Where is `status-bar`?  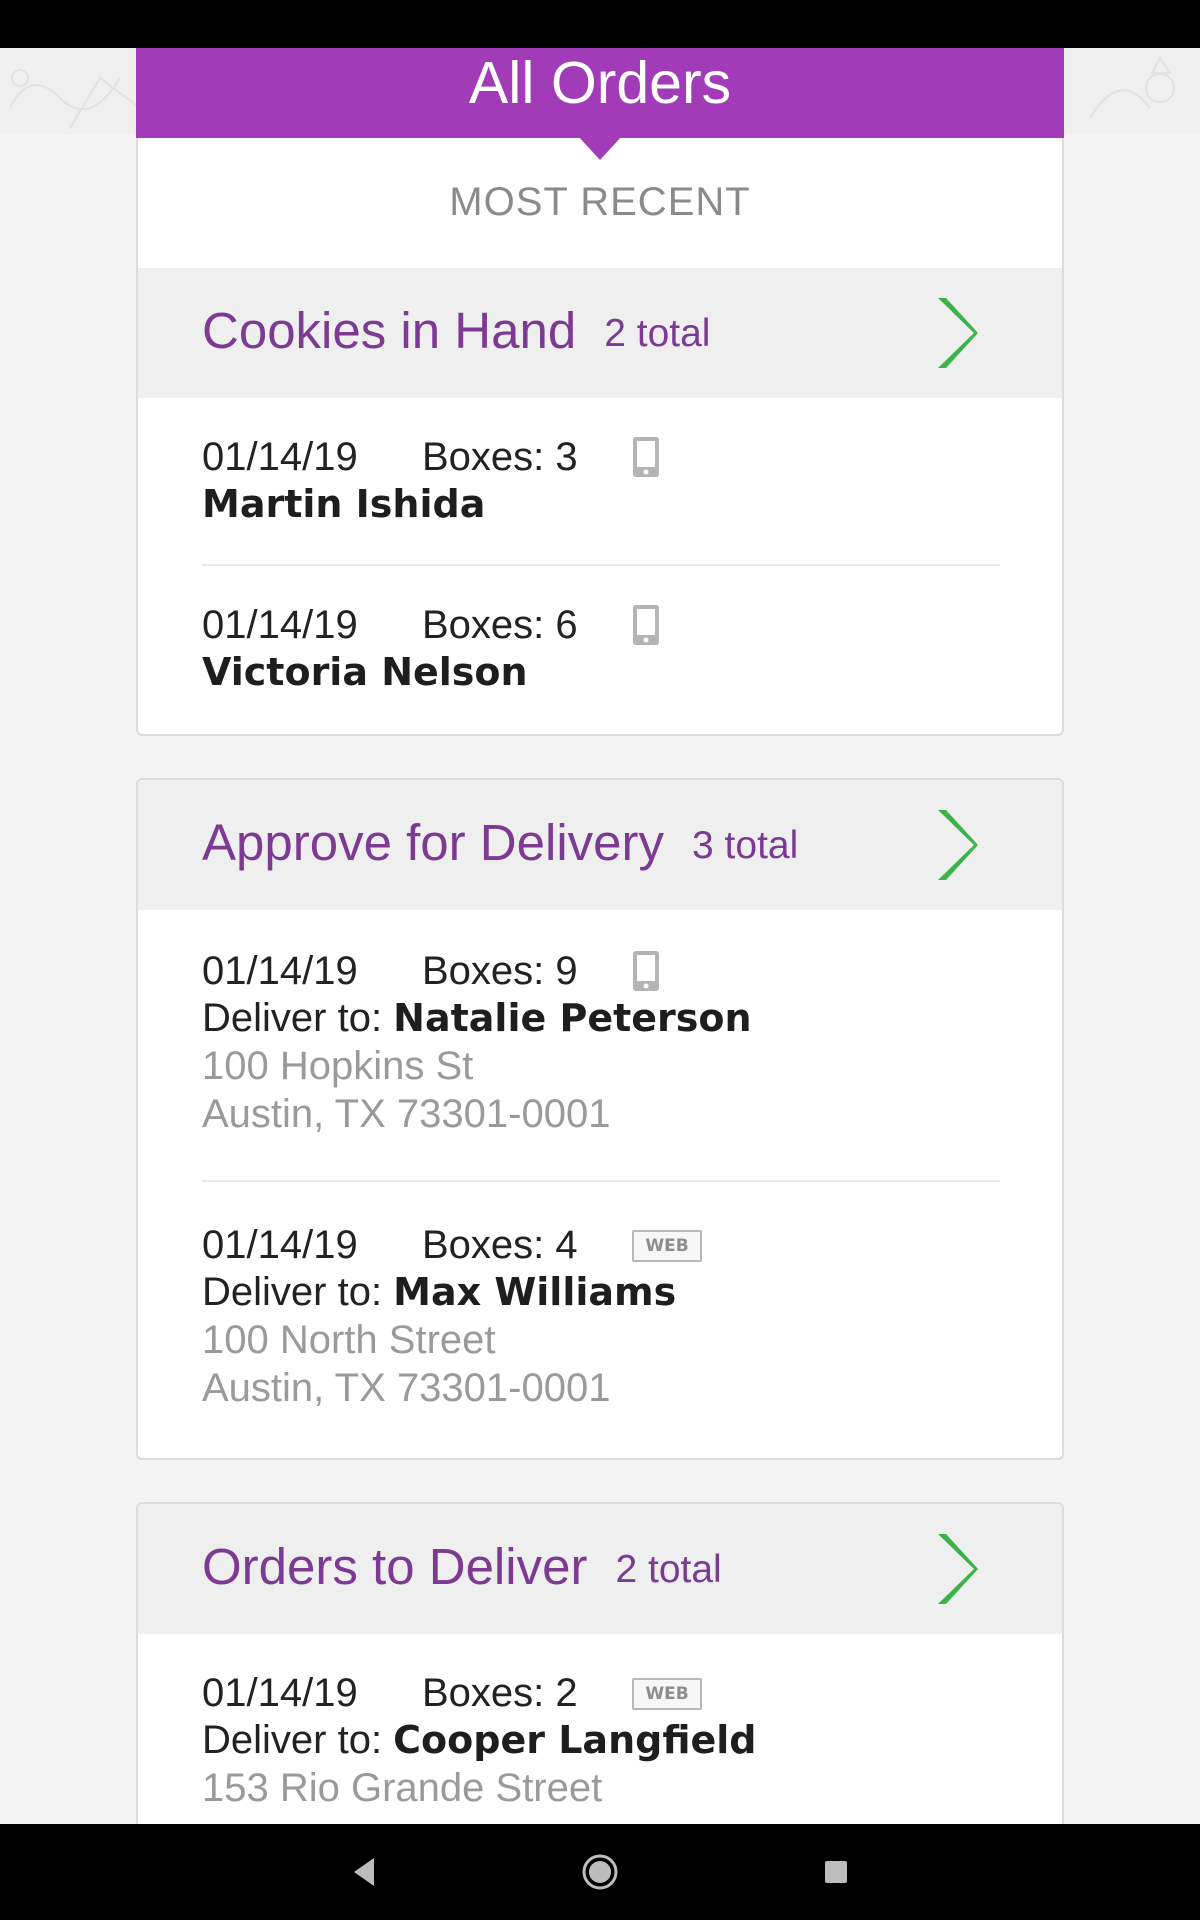
status-bar is located at coordinates (600, 24).